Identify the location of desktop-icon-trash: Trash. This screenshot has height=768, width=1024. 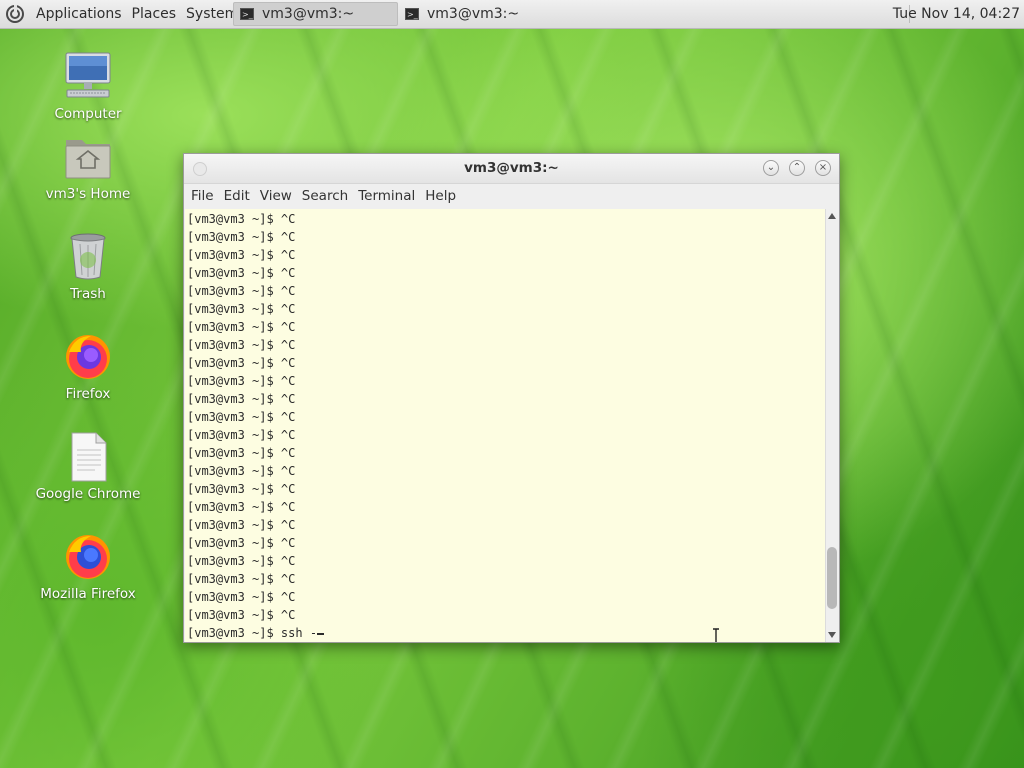
(88, 266).